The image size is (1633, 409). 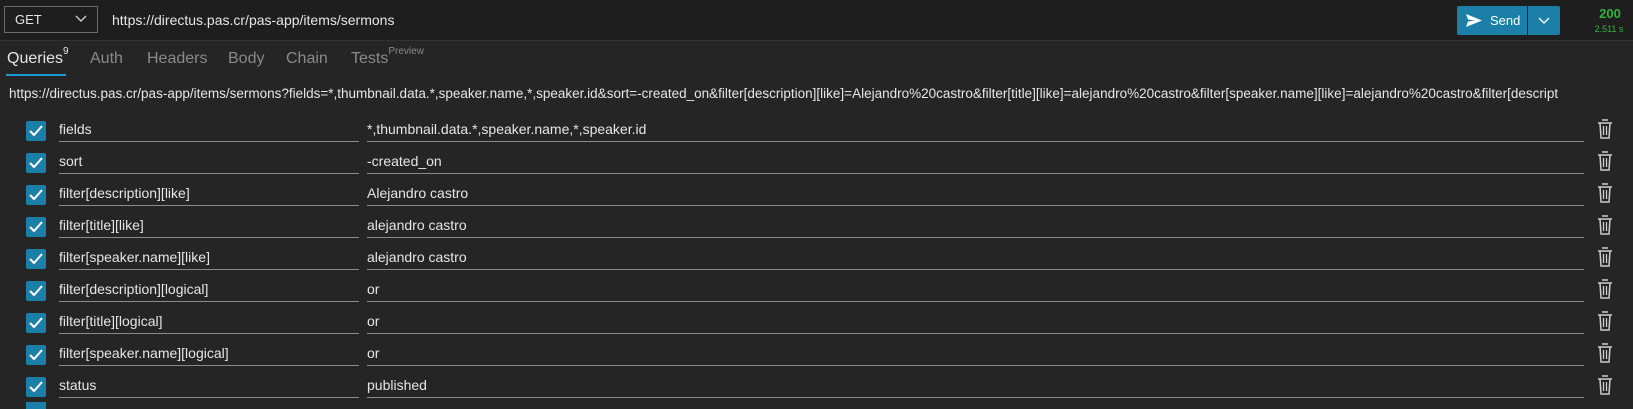 I want to click on query-param-row: filter[title][logical] or, so click(x=816, y=322).